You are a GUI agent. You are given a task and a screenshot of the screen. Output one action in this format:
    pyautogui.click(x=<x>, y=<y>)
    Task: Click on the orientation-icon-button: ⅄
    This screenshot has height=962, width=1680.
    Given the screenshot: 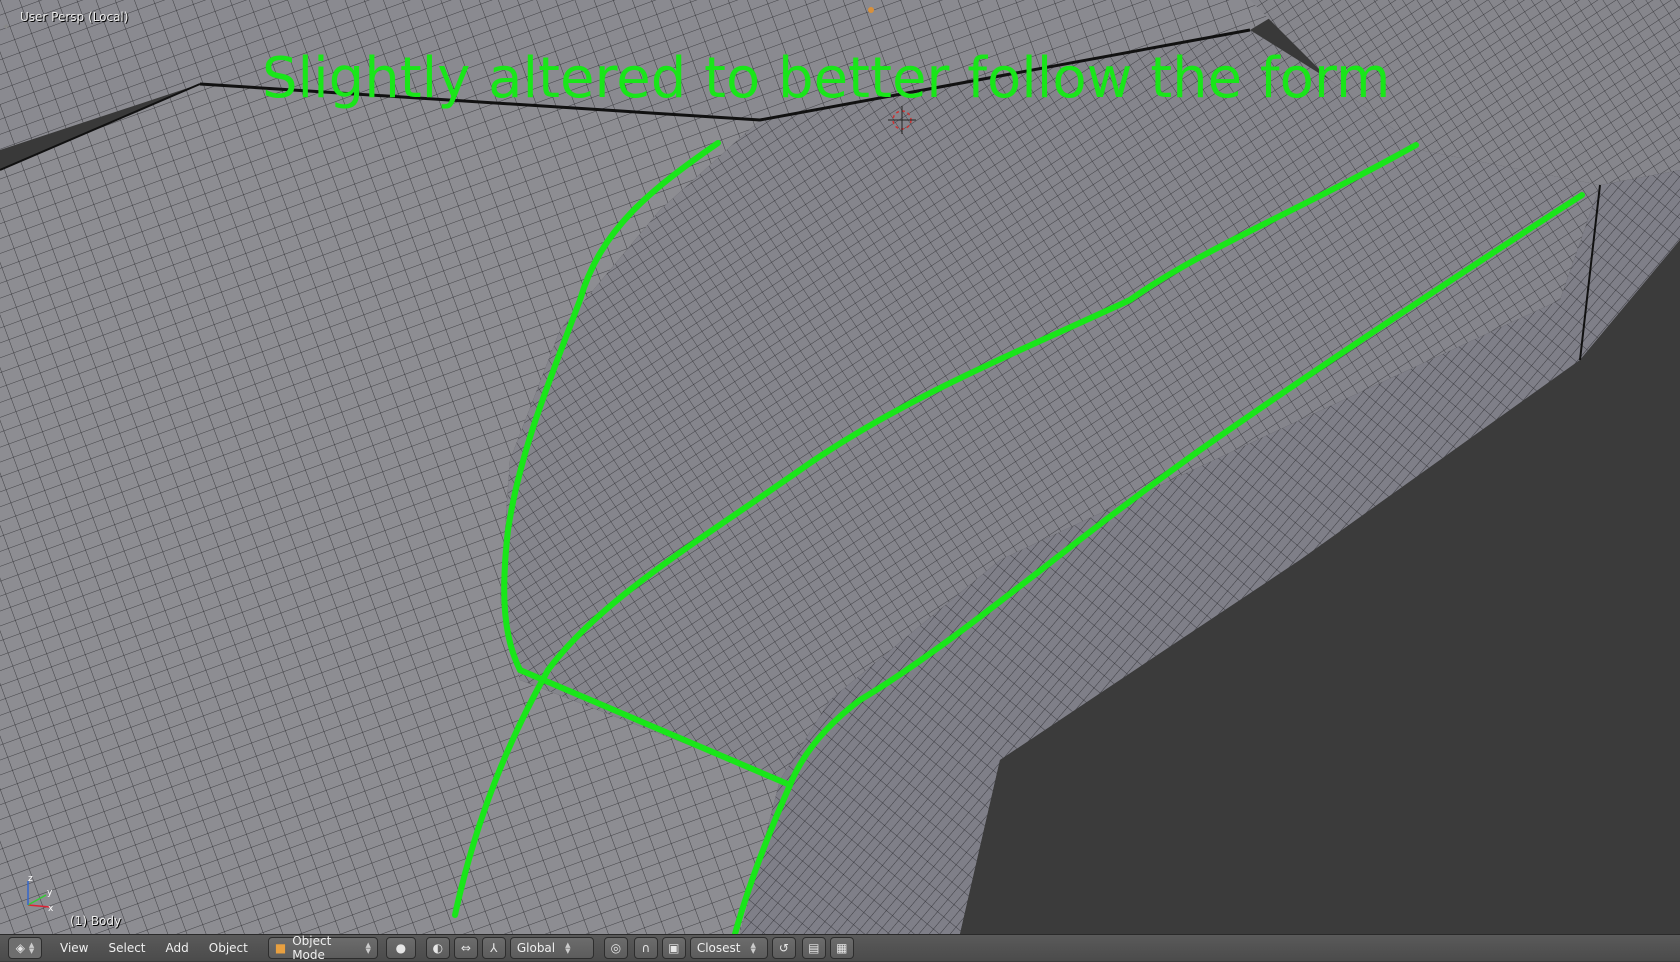 What is the action you would take?
    pyautogui.click(x=493, y=948)
    